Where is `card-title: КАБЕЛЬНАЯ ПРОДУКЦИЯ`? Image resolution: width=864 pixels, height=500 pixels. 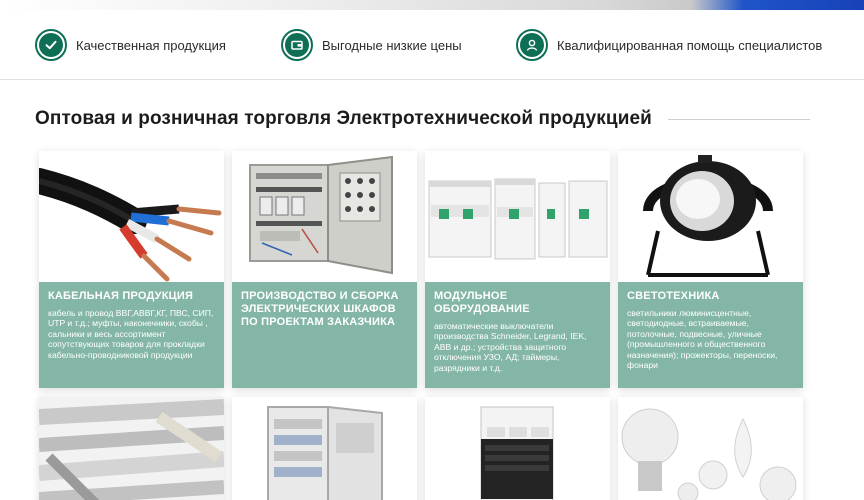
card-title: КАБЕЛЬНАЯ ПРОДУКЦИЯ is located at coordinates (121, 296).